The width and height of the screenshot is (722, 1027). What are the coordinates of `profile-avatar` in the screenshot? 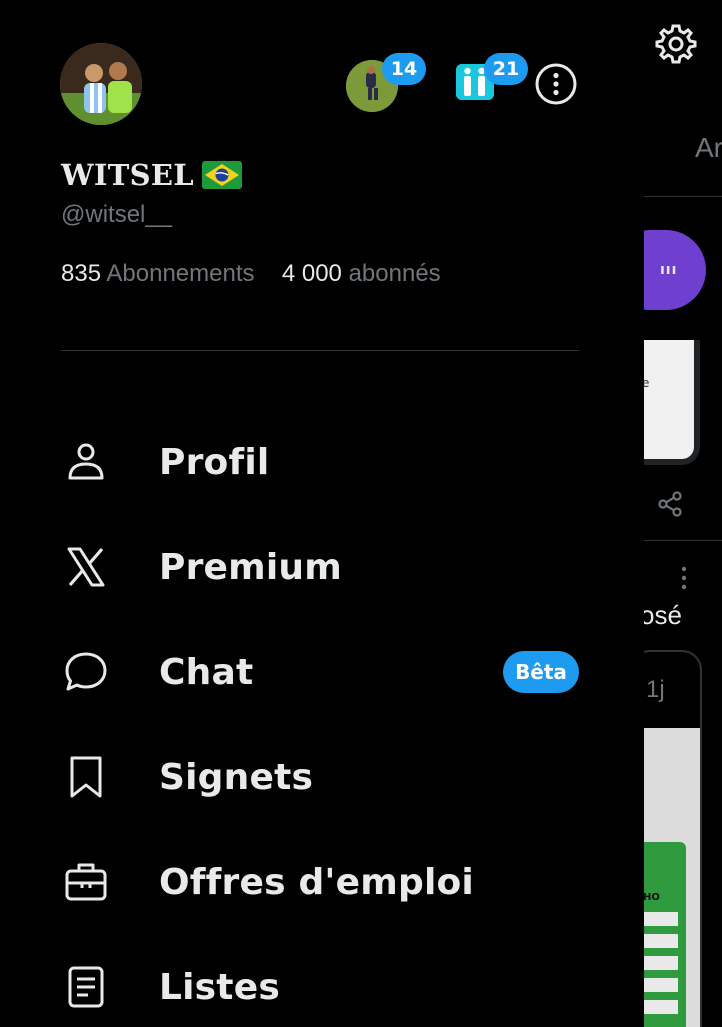 It's located at (101, 84).